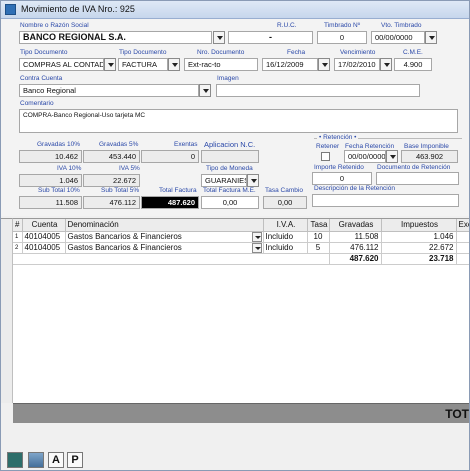  Describe the element at coordinates (61, 64) in the screenshot. I see `tipo-doc-field: COMPRAS AL CONTADO` at that location.